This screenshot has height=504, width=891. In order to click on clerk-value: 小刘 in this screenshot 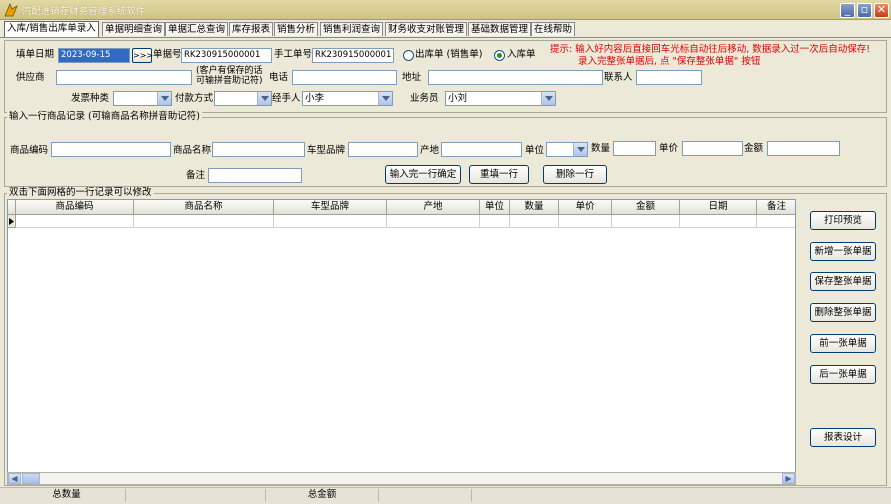, I will do `click(458, 98)`.